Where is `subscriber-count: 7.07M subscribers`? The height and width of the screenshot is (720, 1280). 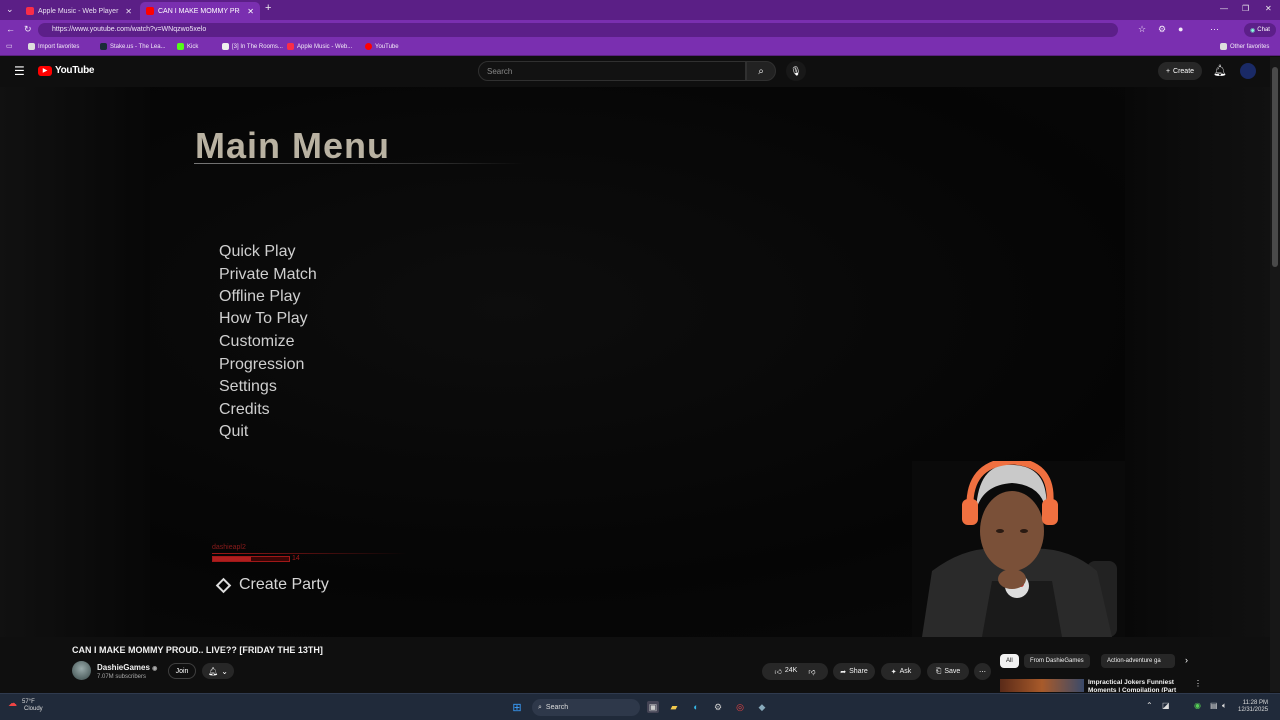
subscriber-count: 7.07M subscribers is located at coordinates (122, 677).